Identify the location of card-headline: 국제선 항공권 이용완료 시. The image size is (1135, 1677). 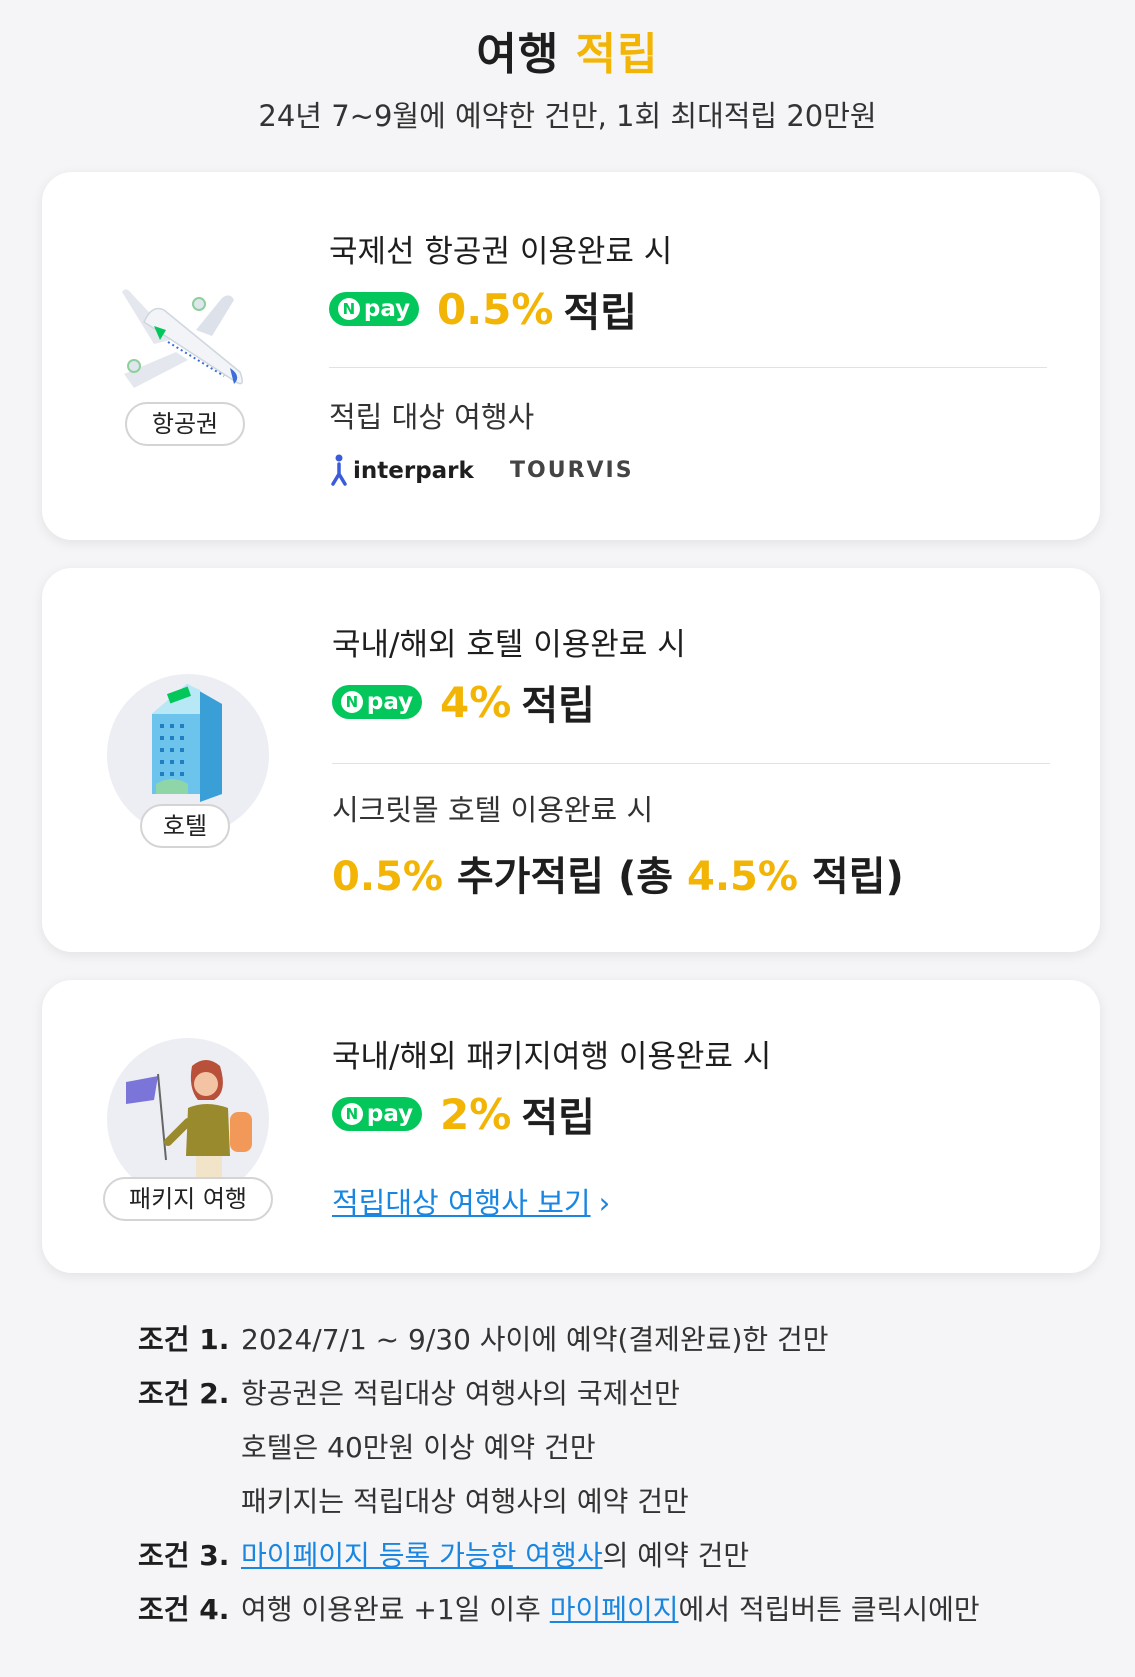
(501, 252).